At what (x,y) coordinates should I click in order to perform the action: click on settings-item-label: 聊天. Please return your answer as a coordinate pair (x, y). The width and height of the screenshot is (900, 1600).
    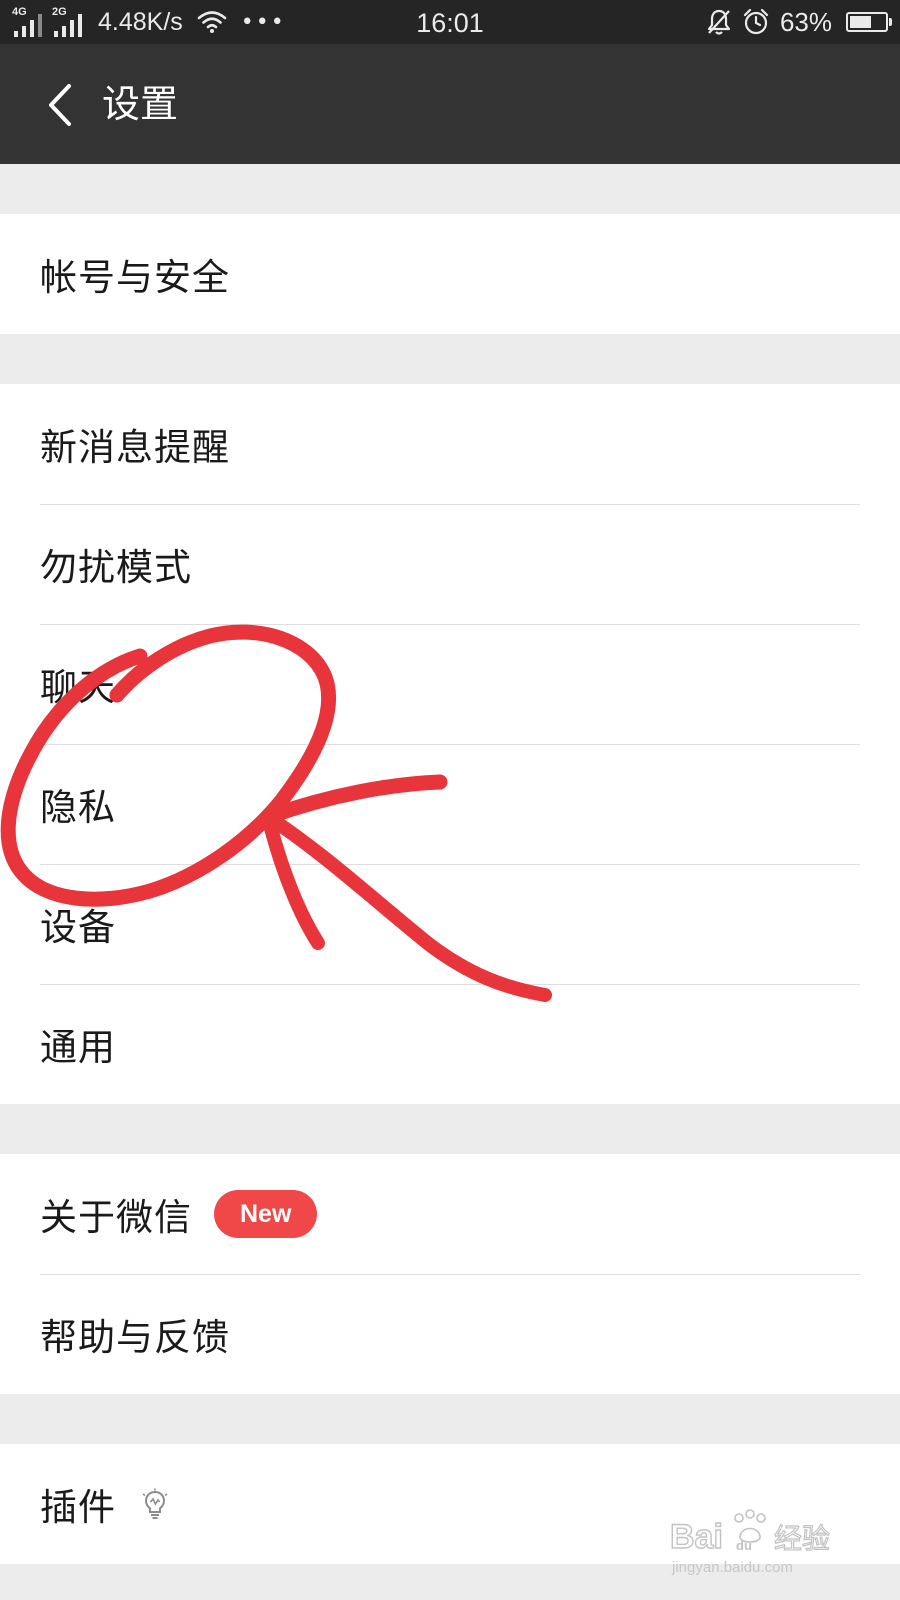
    Looking at the image, I should click on (78, 687).